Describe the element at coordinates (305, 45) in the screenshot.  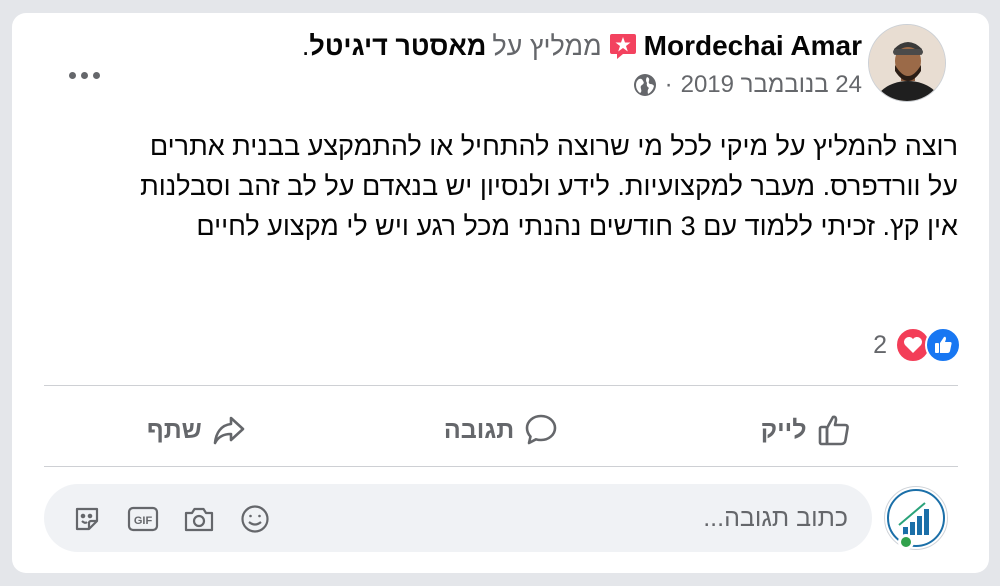
I see `page-suffix: .` at that location.